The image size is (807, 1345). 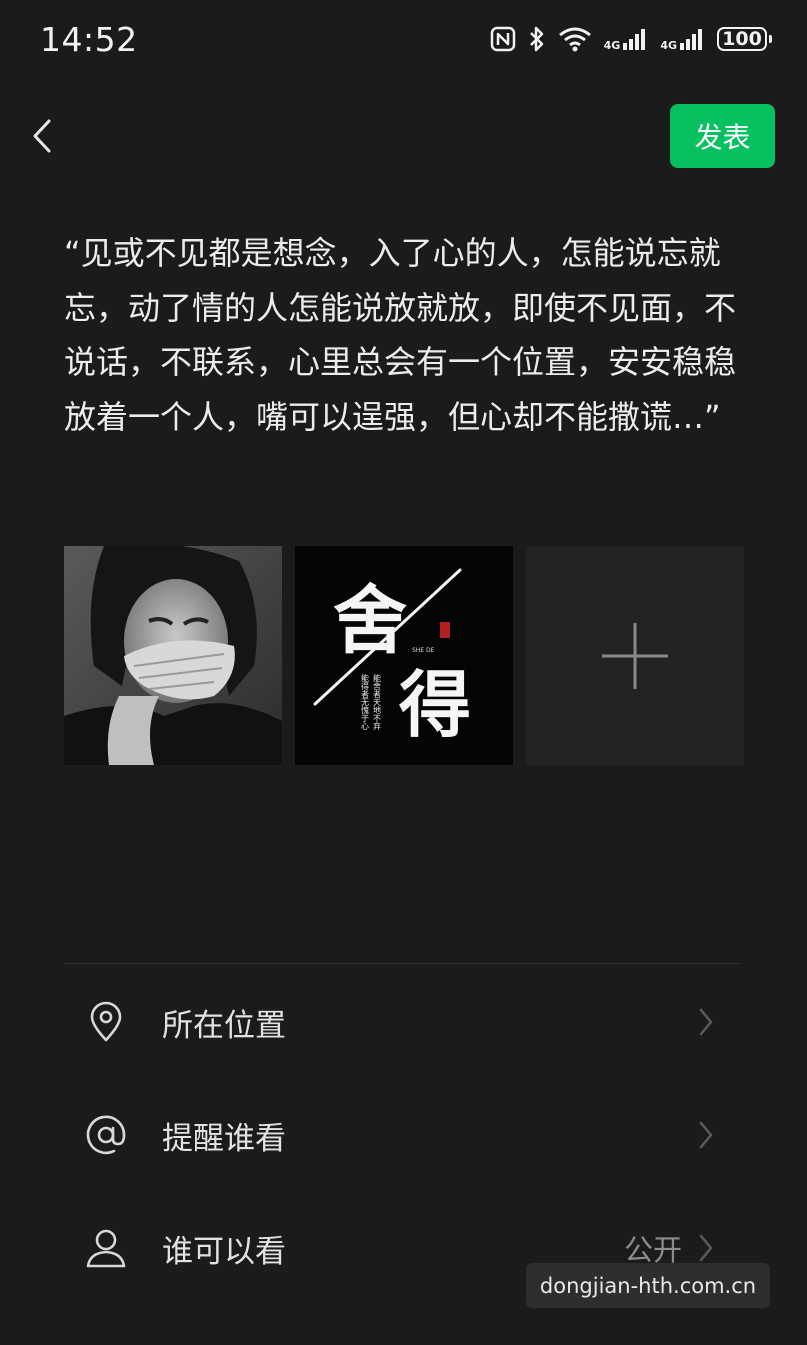 I want to click on bluetooth-icon, so click(x=536, y=39).